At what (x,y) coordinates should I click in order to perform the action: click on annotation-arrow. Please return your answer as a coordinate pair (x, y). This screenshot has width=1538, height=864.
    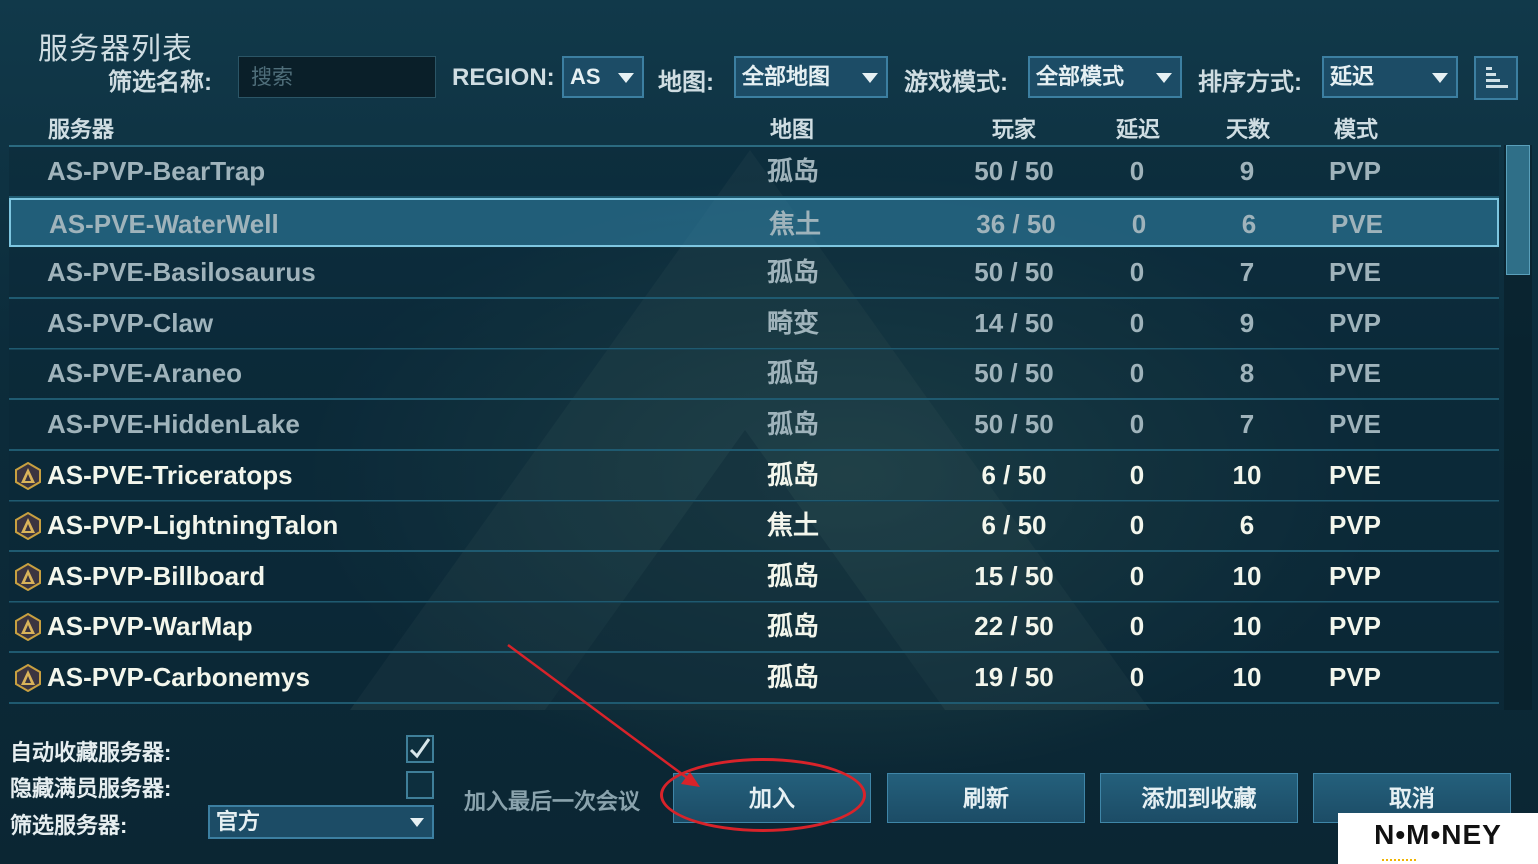
    Looking at the image, I should click on (603, 715).